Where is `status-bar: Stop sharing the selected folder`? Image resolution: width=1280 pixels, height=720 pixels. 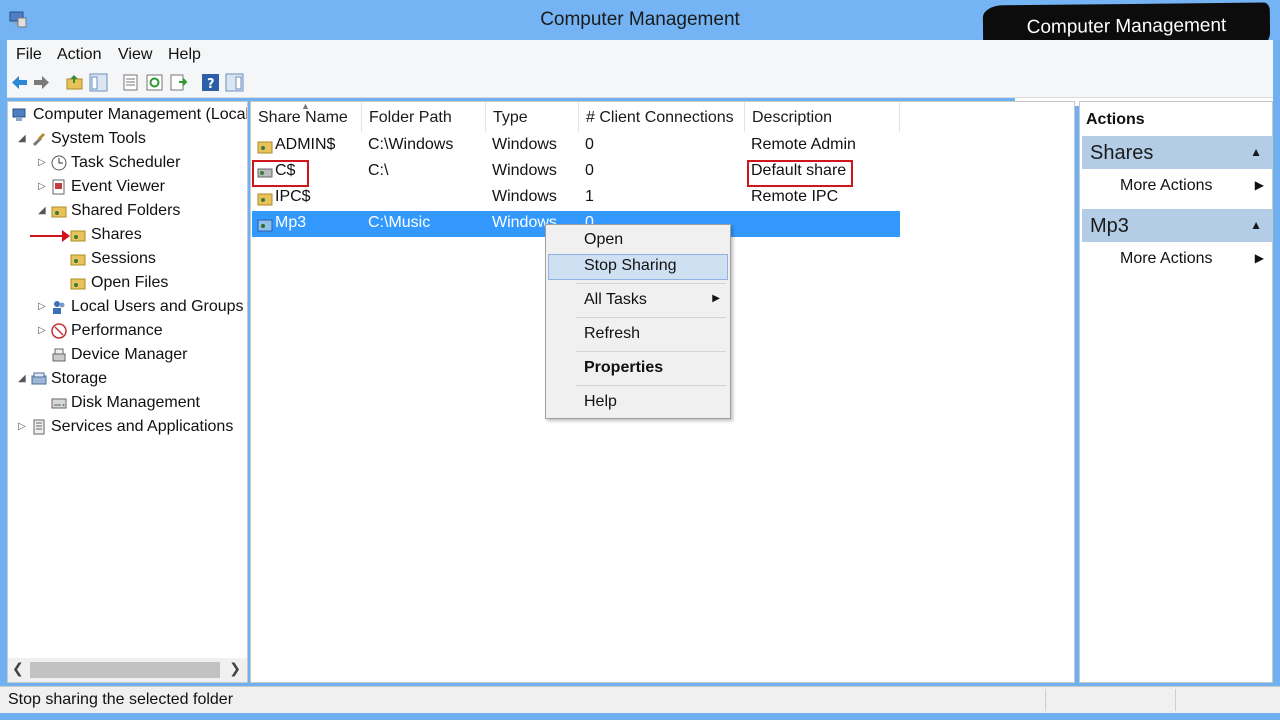
status-bar: Stop sharing the selected folder is located at coordinates (640, 699).